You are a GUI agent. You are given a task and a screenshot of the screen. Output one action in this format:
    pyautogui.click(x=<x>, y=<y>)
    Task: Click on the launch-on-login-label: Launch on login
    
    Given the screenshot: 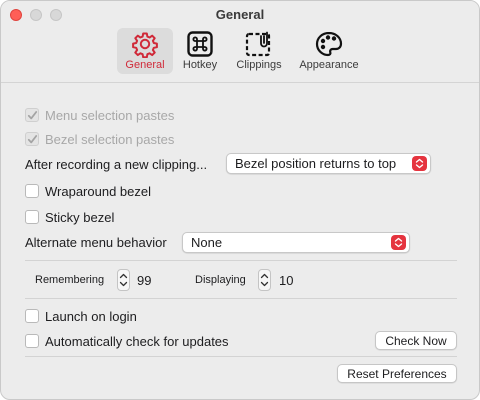 What is the action you would take?
    pyautogui.click(x=91, y=316)
    